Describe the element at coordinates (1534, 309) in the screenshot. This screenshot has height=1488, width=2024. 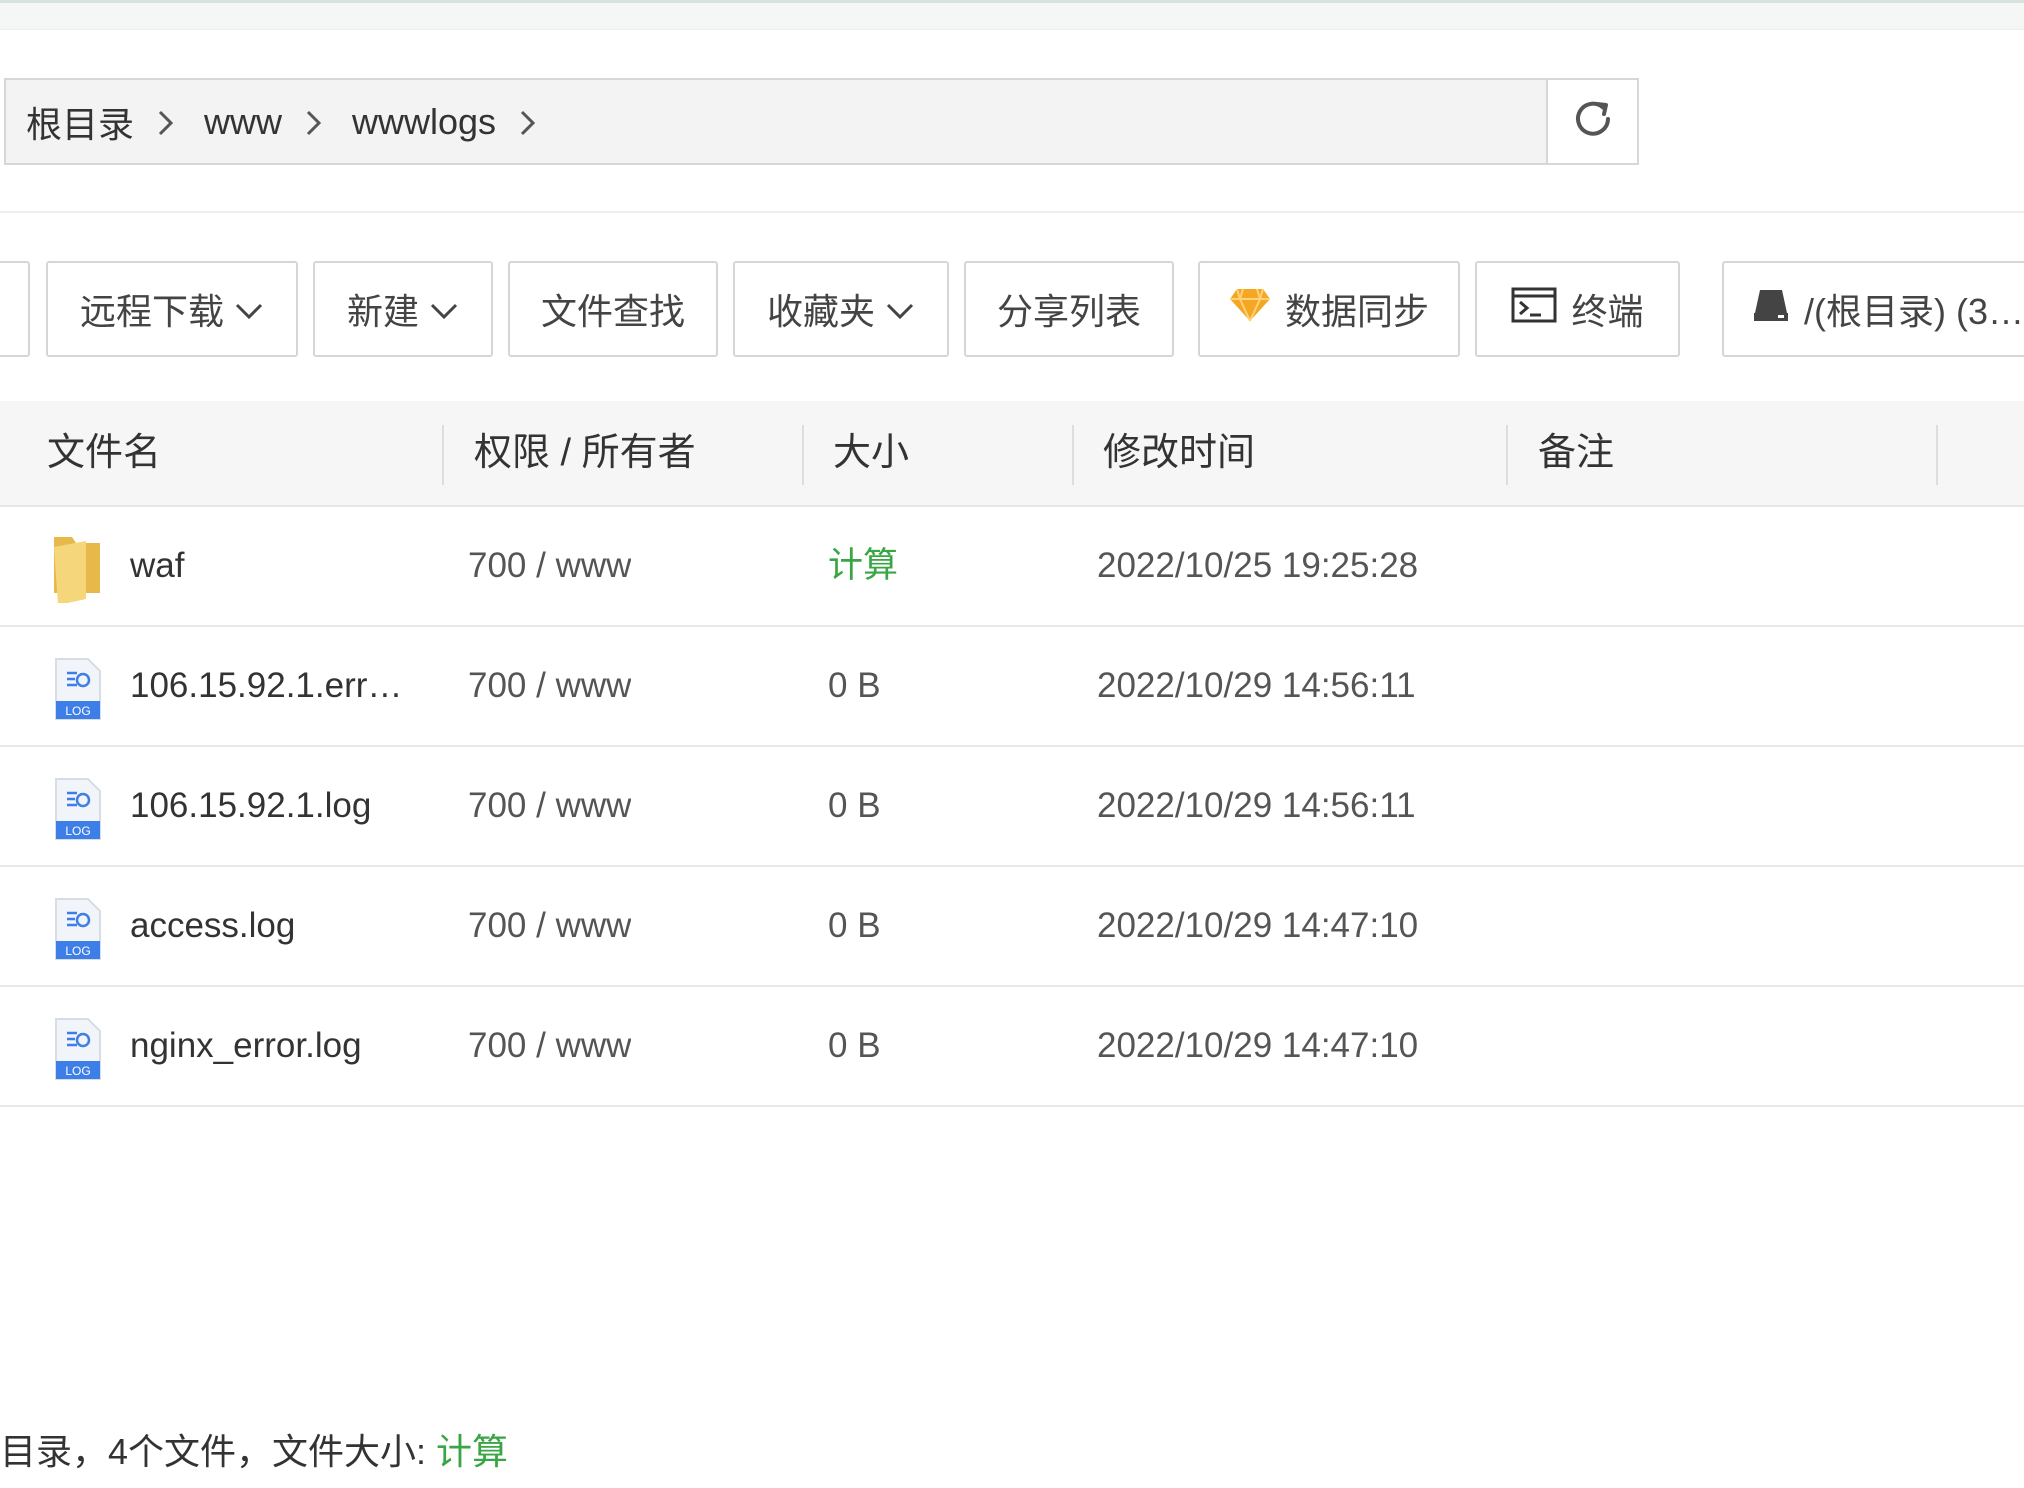
I see `terminal-icon` at that location.